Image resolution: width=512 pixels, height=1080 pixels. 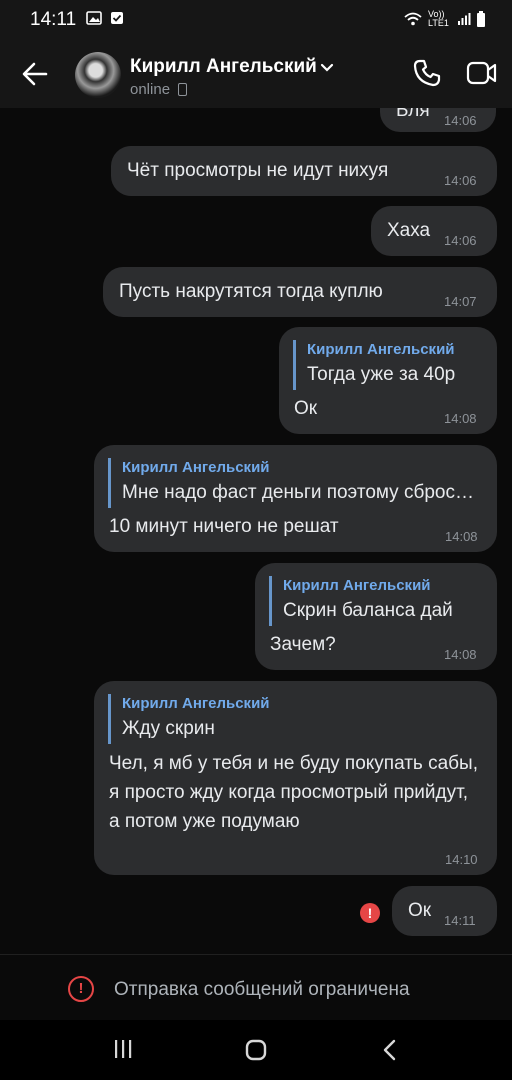 I want to click on status-time: 14:11, so click(x=53, y=19).